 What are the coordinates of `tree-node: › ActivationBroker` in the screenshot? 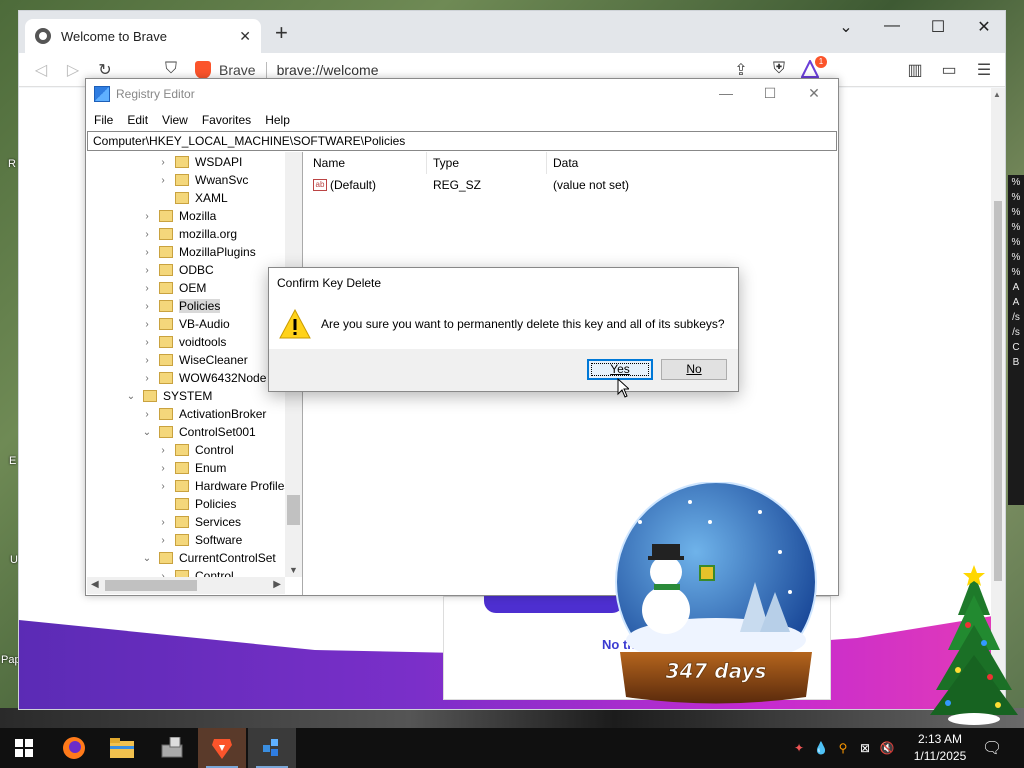 It's located at (203, 414).